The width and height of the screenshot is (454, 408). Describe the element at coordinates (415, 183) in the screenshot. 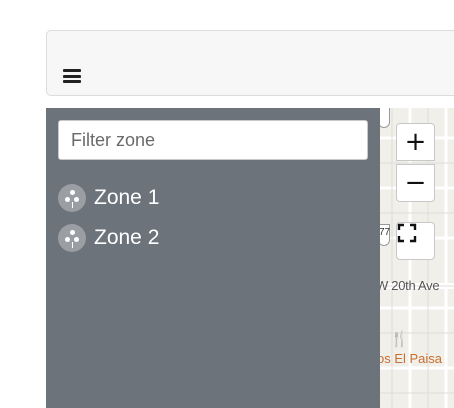

I see `zoom-out-button: −` at that location.